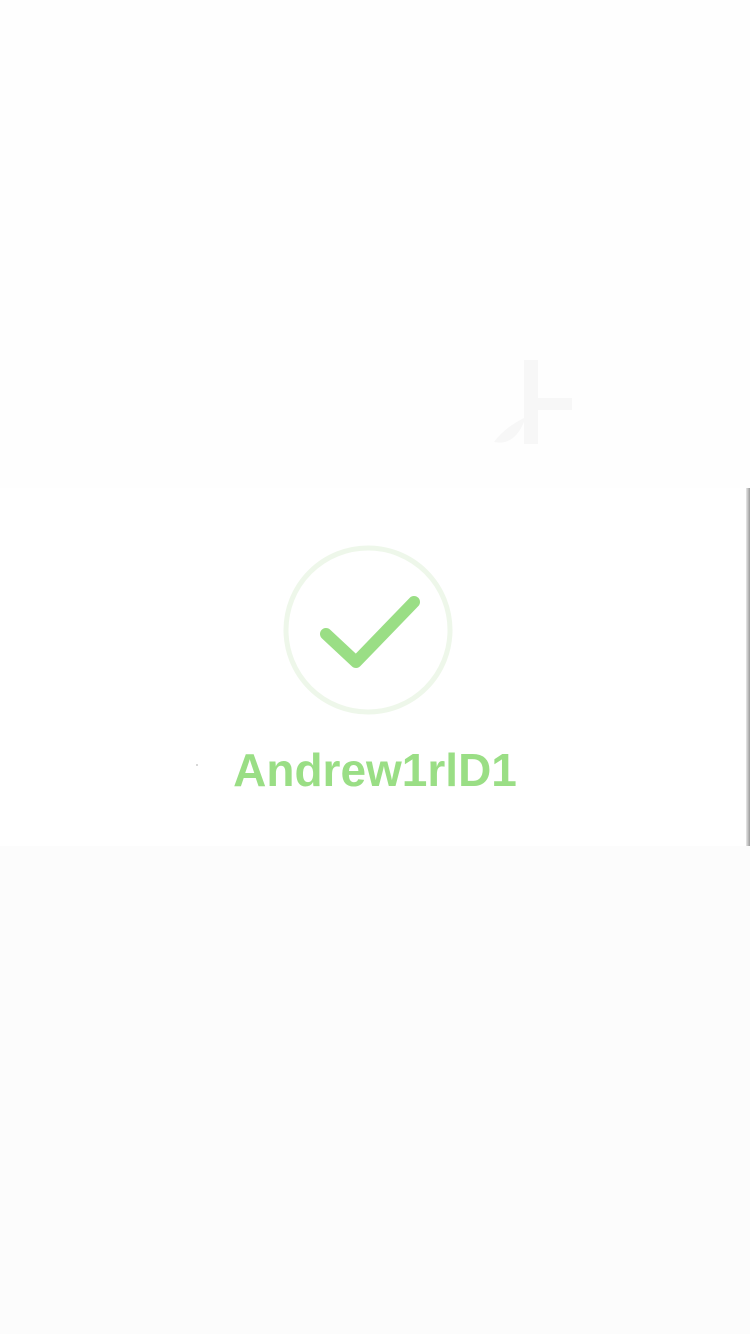  I want to click on faint-logo-icon, so click(533, 402).